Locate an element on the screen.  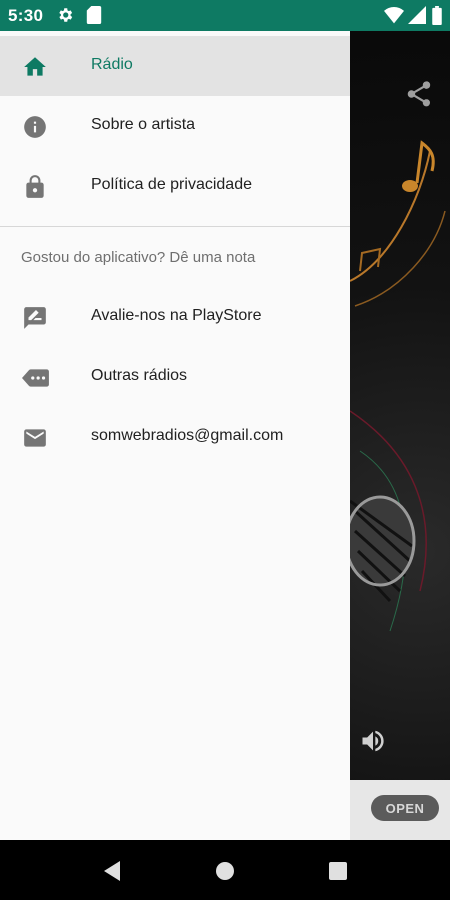
drawer-item-other-radios: Outras rádios is located at coordinates (175, 377).